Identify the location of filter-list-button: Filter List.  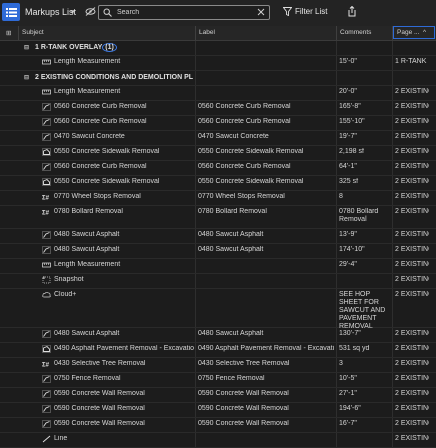
(305, 11).